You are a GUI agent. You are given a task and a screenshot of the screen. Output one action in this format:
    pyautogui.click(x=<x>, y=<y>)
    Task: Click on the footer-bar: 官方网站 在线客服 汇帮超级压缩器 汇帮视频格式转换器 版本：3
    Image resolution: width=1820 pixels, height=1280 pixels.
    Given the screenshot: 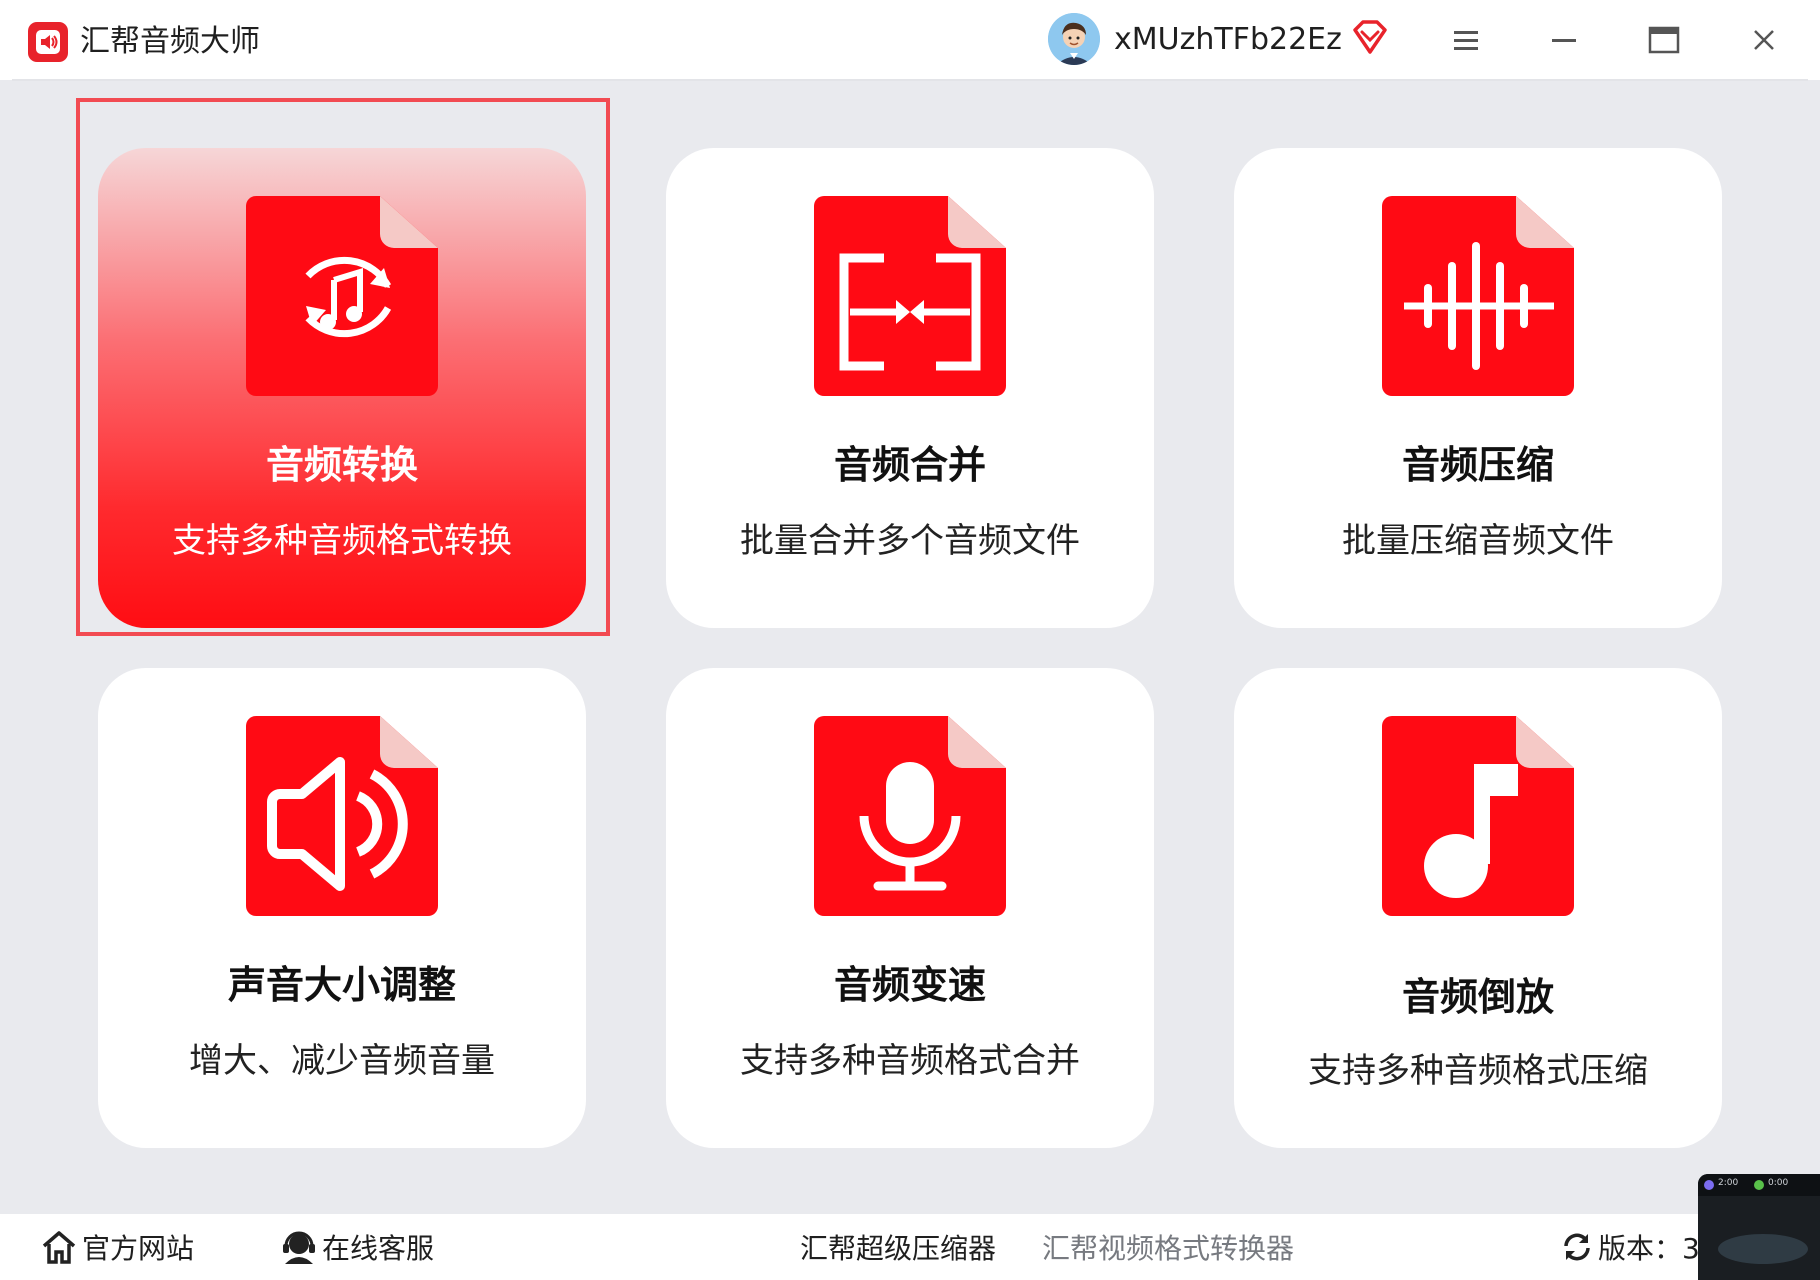 What is the action you would take?
    pyautogui.click(x=910, y=1247)
    